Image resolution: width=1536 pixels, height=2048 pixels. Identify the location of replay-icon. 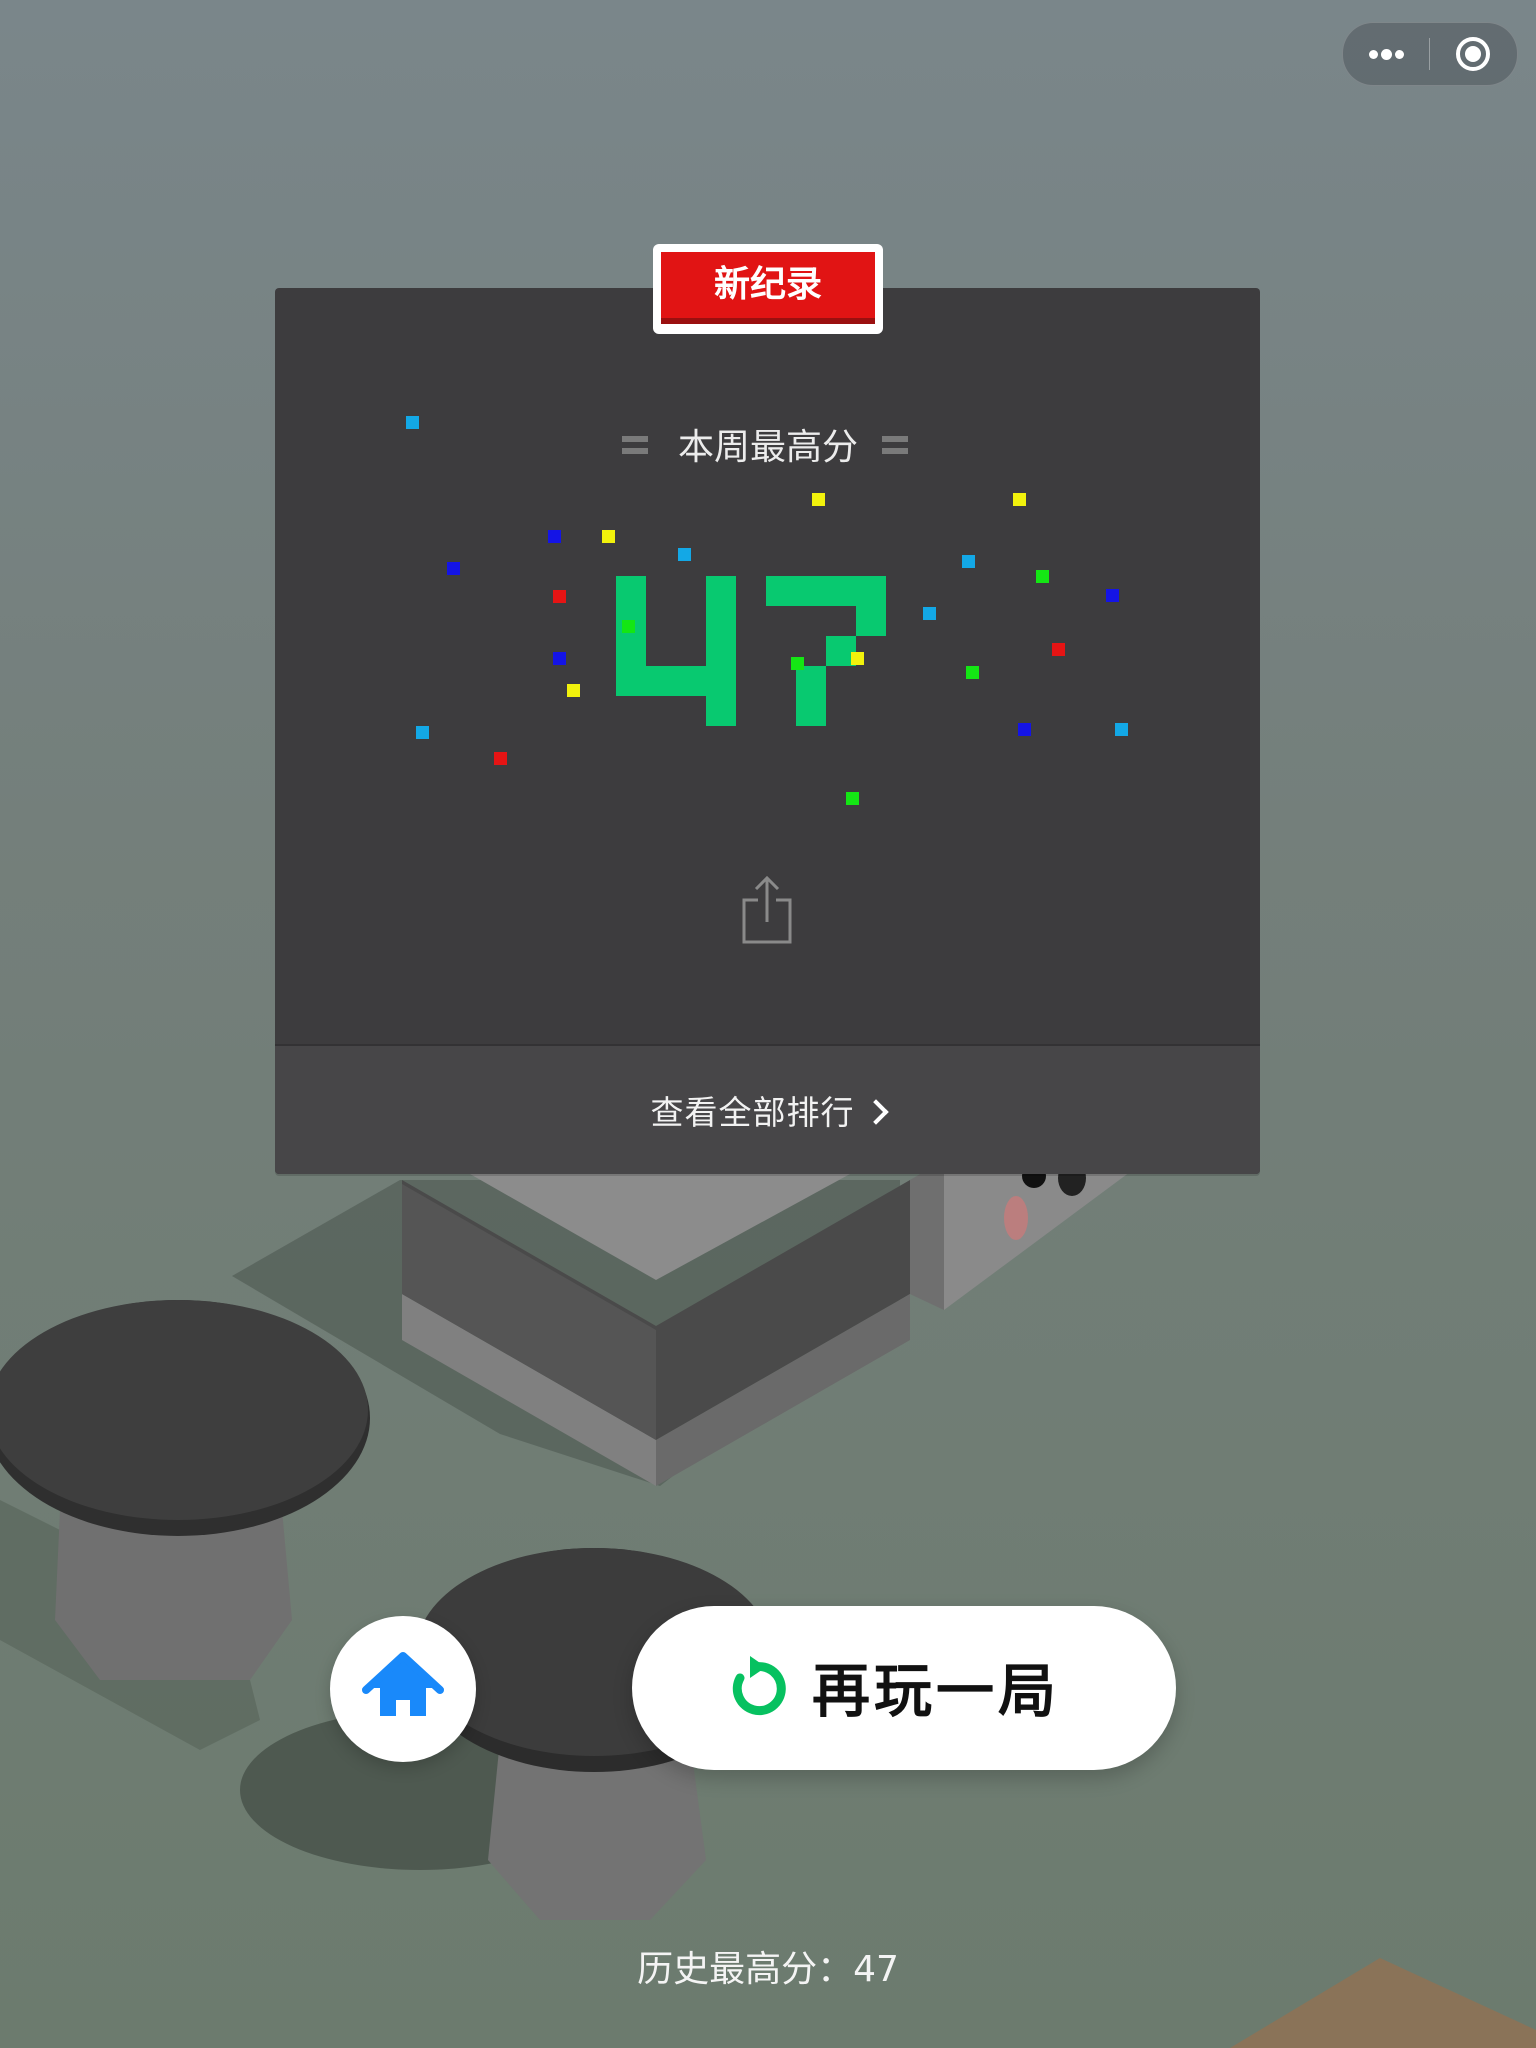
(759, 1686).